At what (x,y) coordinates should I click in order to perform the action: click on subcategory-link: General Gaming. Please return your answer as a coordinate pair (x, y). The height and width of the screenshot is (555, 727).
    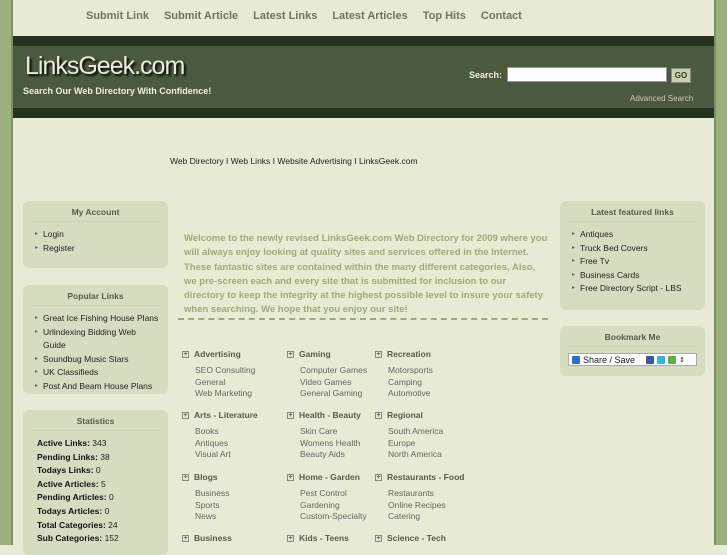
    Looking at the image, I should click on (327, 394).